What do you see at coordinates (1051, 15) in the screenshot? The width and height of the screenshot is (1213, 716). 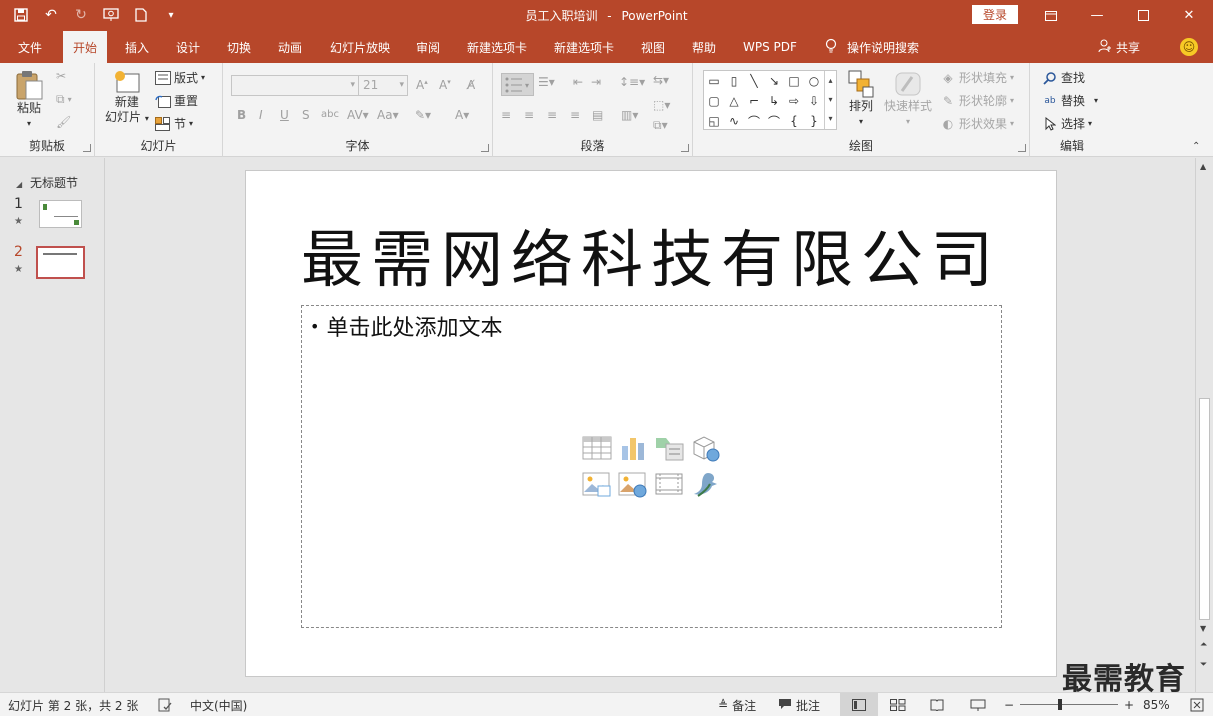 I see `ribbon-display-options-icon` at bounding box center [1051, 15].